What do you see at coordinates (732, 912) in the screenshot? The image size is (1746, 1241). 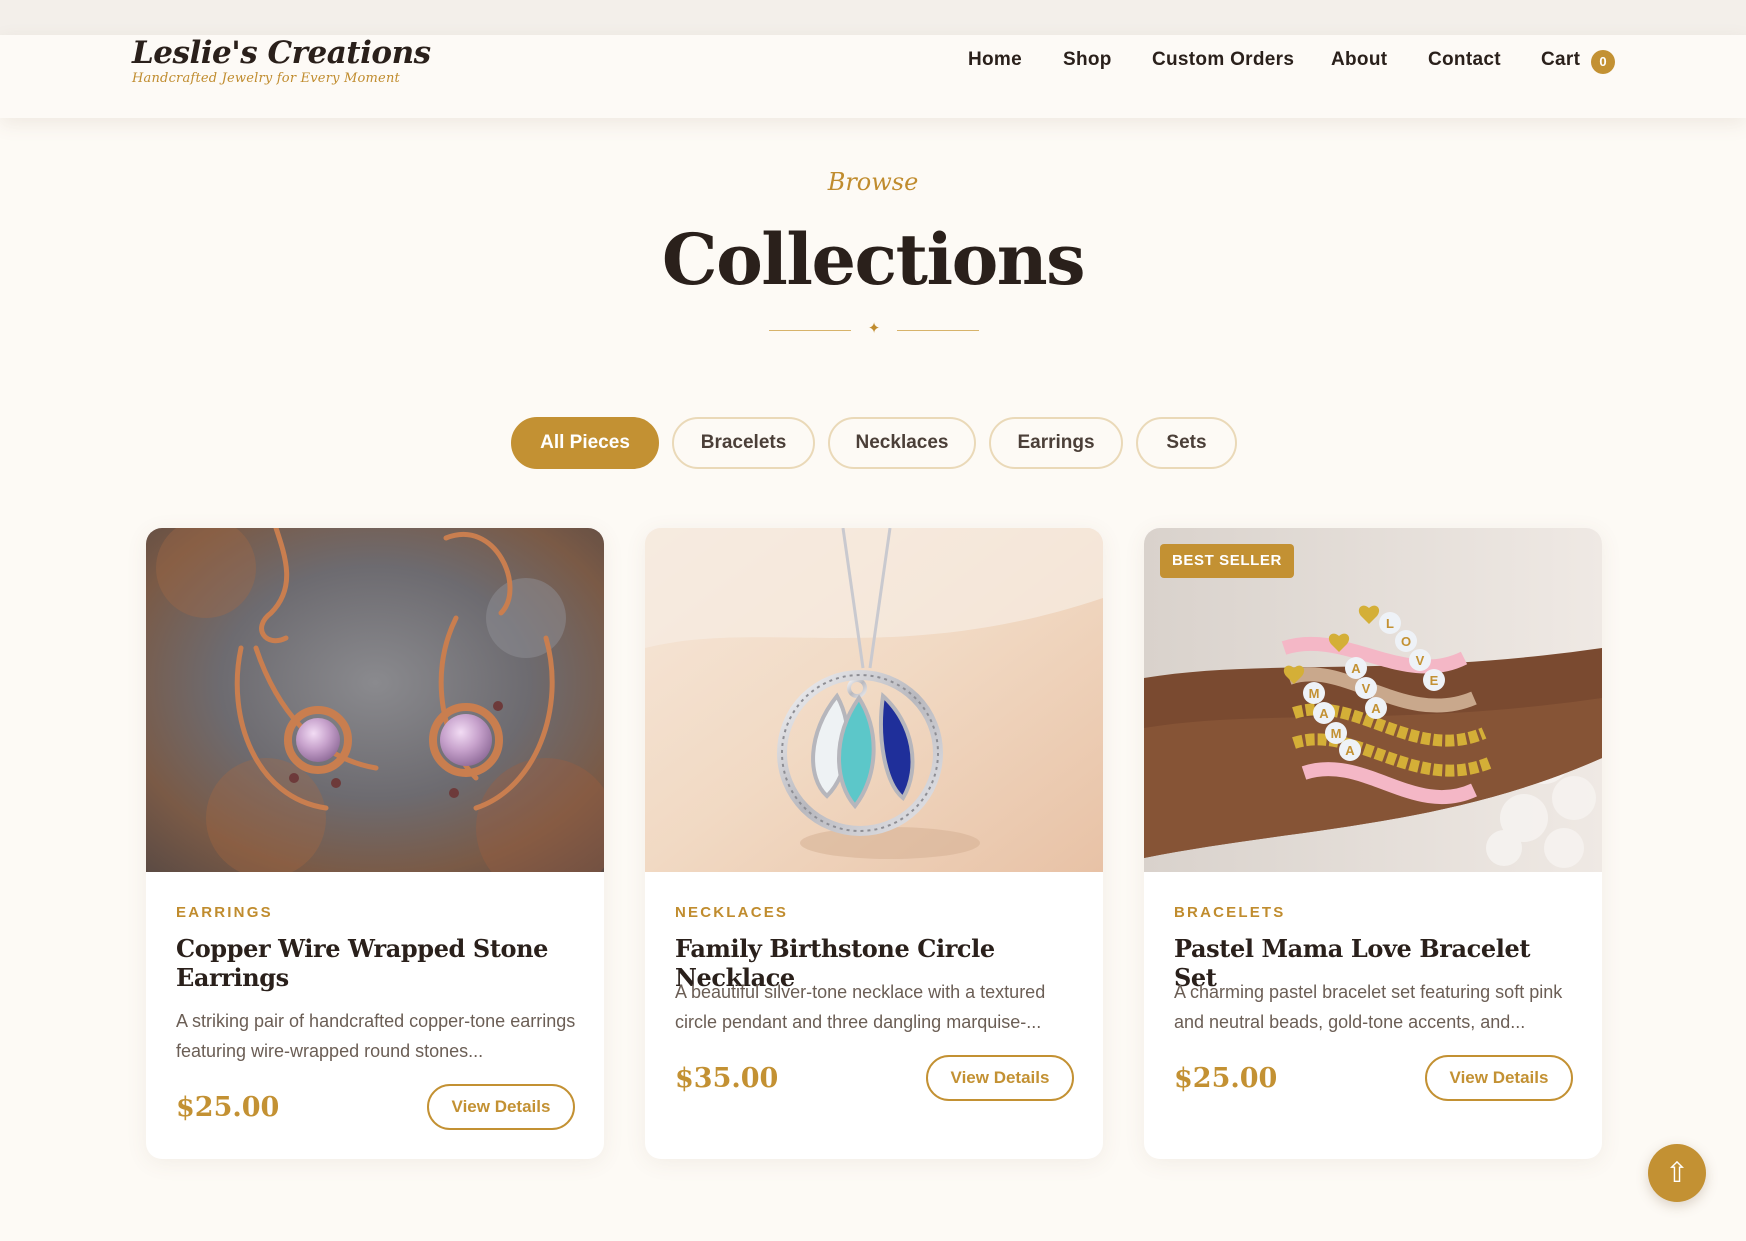 I see `product-category: NECKLACES` at bounding box center [732, 912].